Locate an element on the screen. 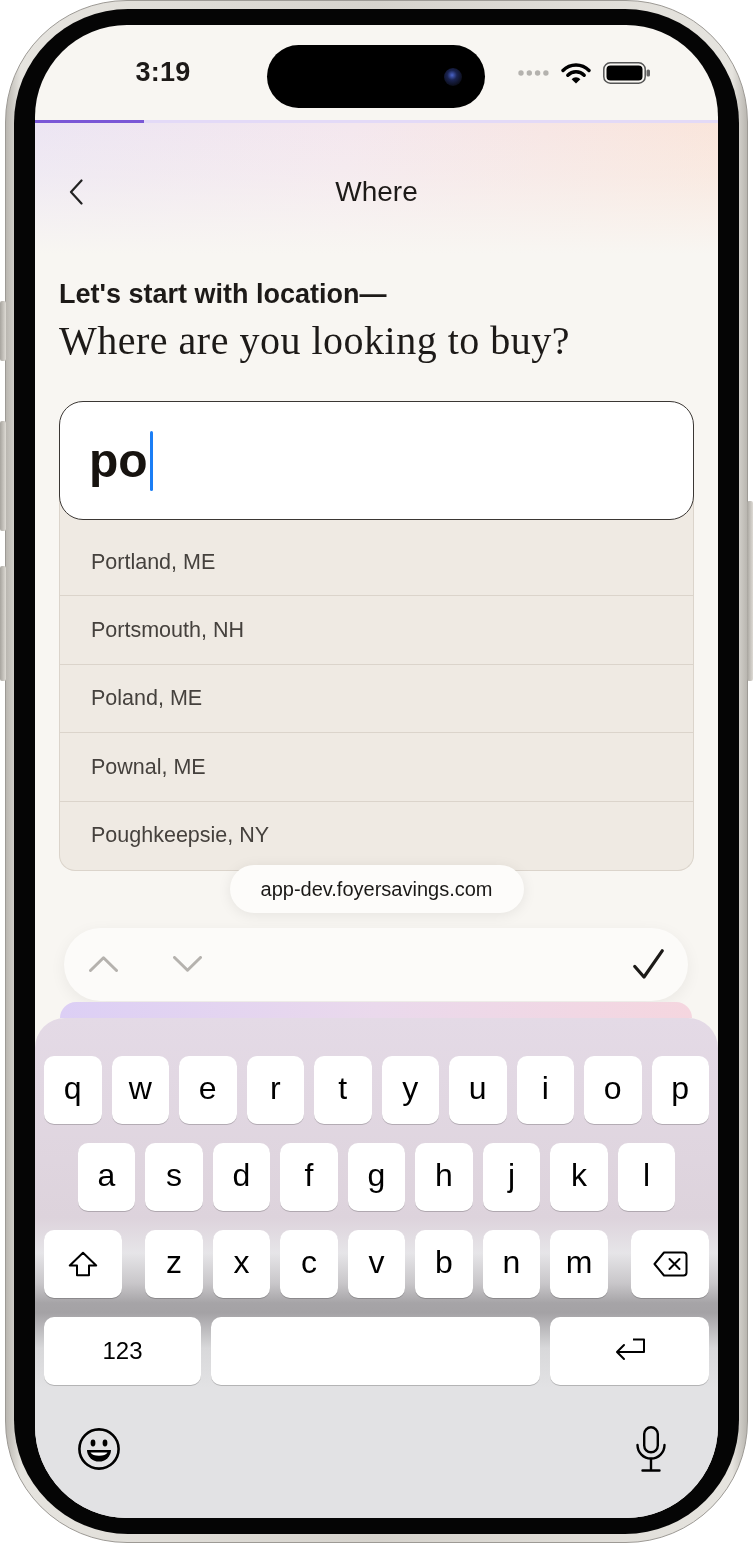  keyboard-key: m is located at coordinates (579, 1263).